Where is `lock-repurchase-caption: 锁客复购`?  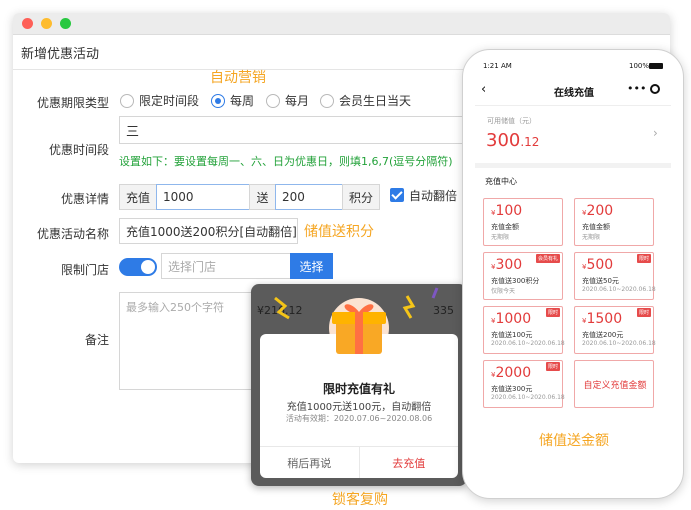
lock-repurchase-caption: 锁客复购 is located at coordinates (360, 500).